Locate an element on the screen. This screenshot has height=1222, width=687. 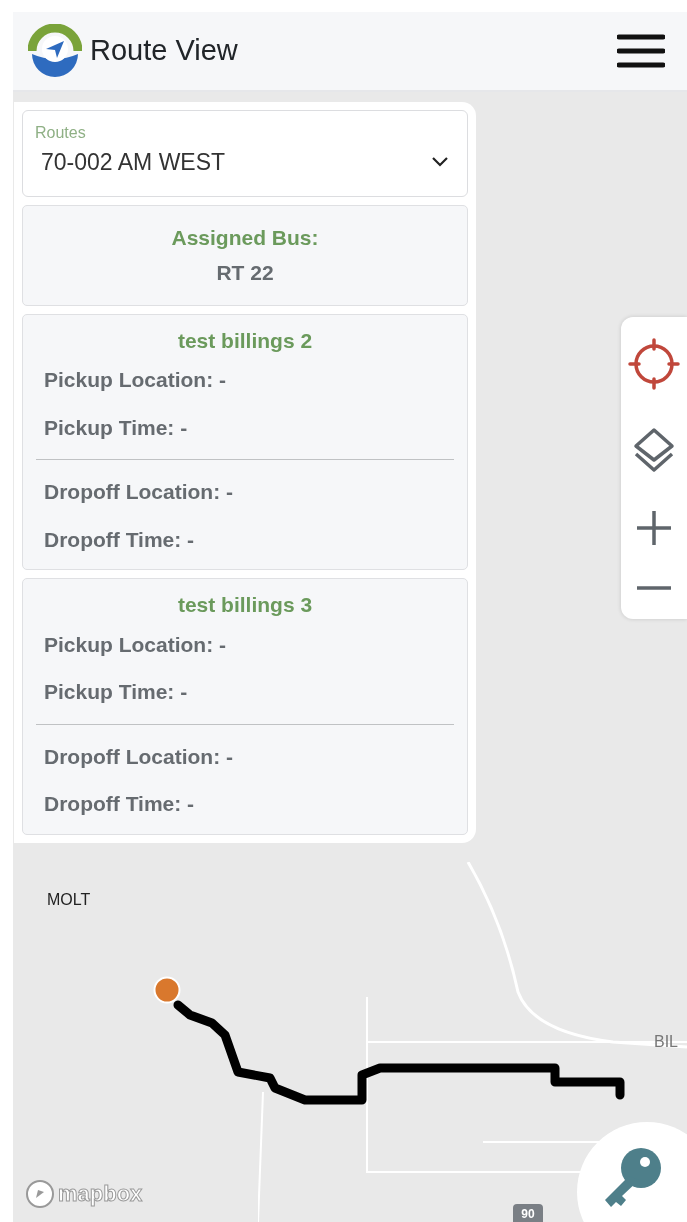
route-select: Routes 70-002 AM WEST is located at coordinates (245, 153).